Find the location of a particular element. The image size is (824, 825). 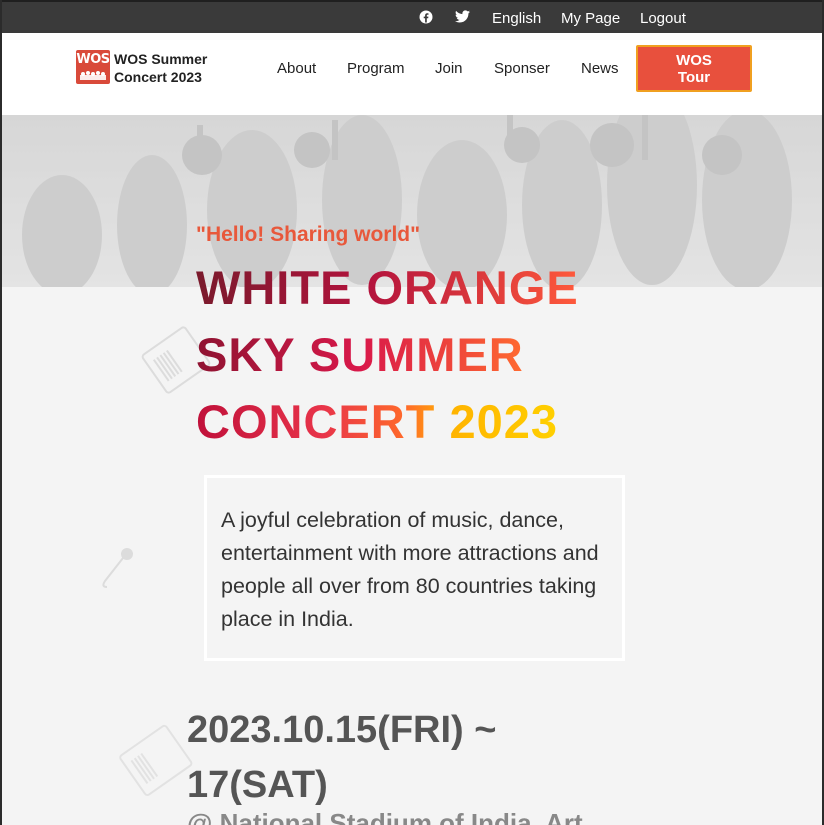

brand-name: WOS Summer Concert 2023 is located at coordinates (160, 68).